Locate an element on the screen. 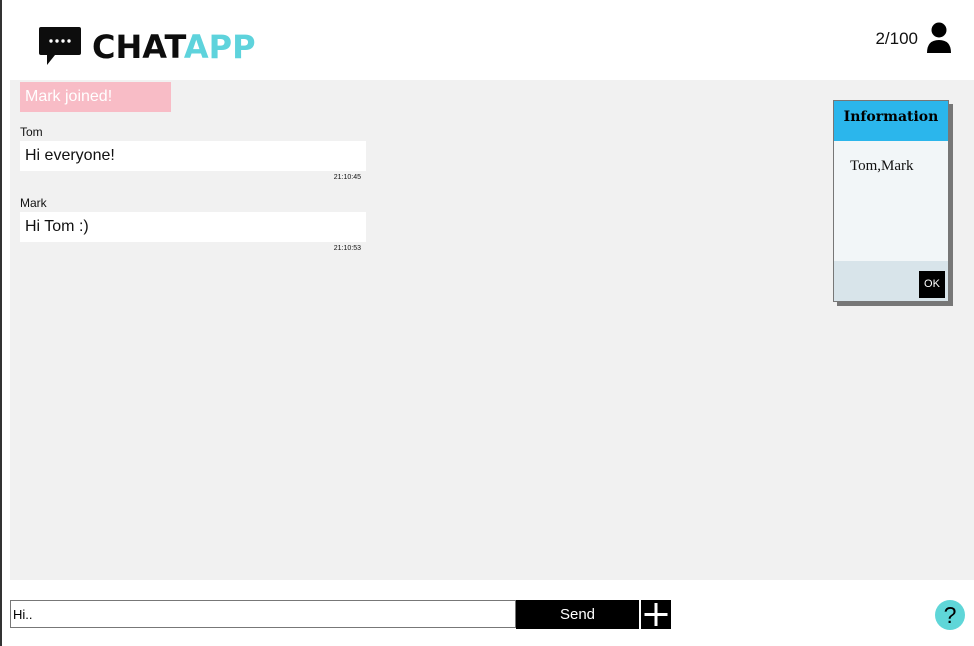 The height and width of the screenshot is (646, 974). message-text: Hi everyone! is located at coordinates (193, 156).